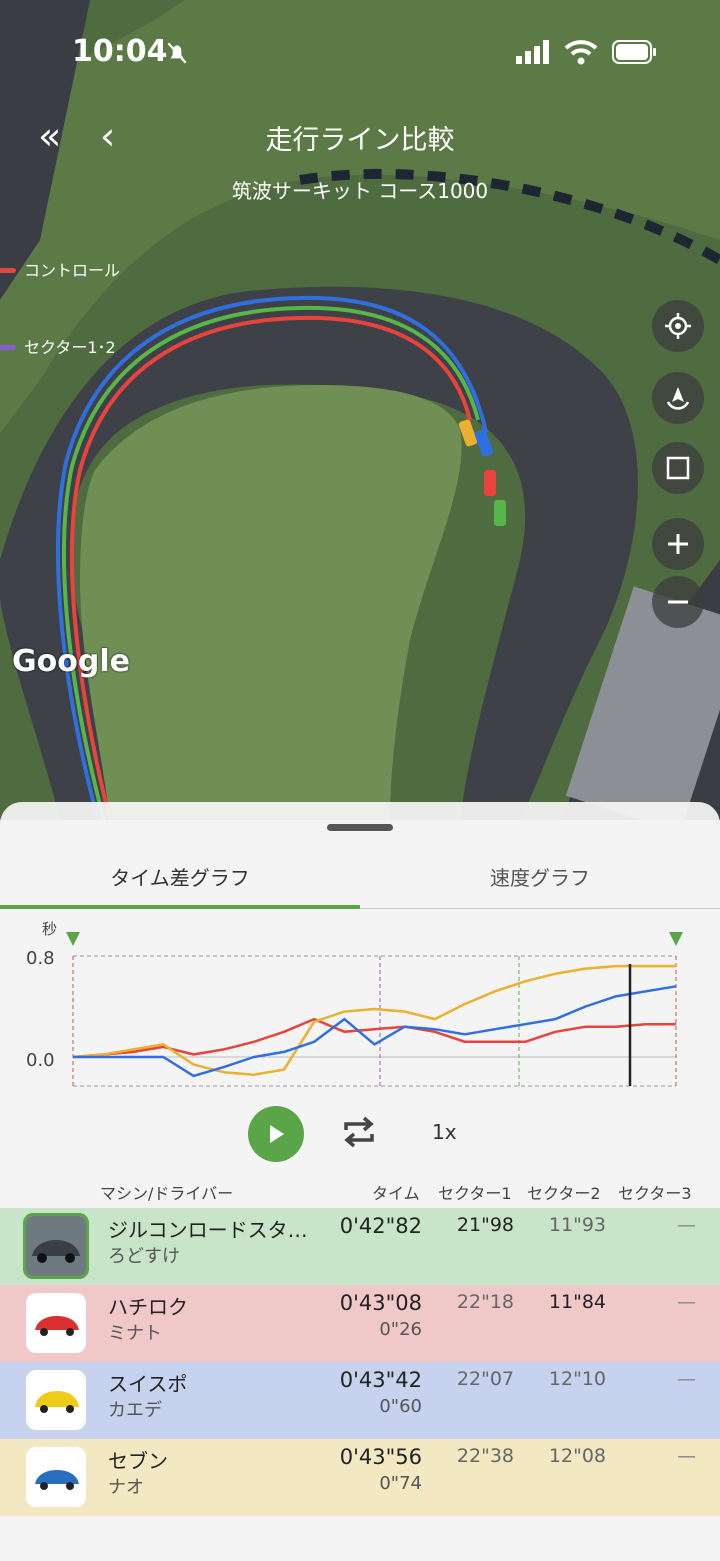  Describe the element at coordinates (360, 1477) in the screenshot. I see `table-row: セブン ナオ 0'43"56 0"74 22"38 12"08 —` at that location.